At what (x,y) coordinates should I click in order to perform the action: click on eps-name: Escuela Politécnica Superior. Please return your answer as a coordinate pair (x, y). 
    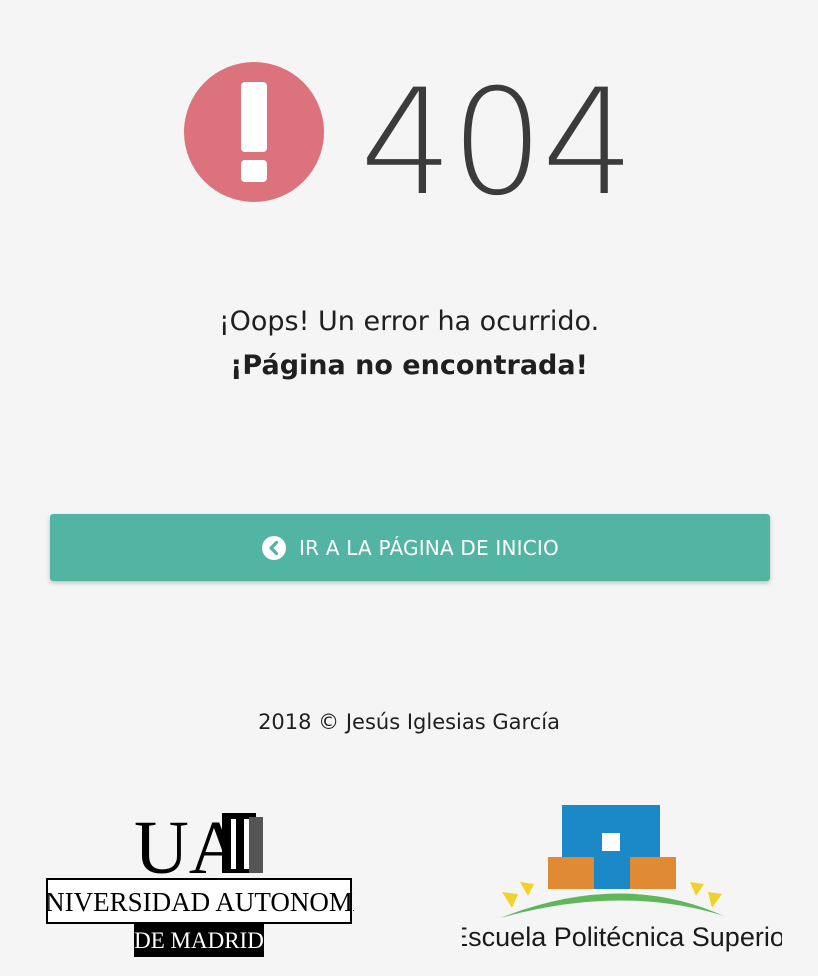
    Looking at the image, I should click on (622, 937).